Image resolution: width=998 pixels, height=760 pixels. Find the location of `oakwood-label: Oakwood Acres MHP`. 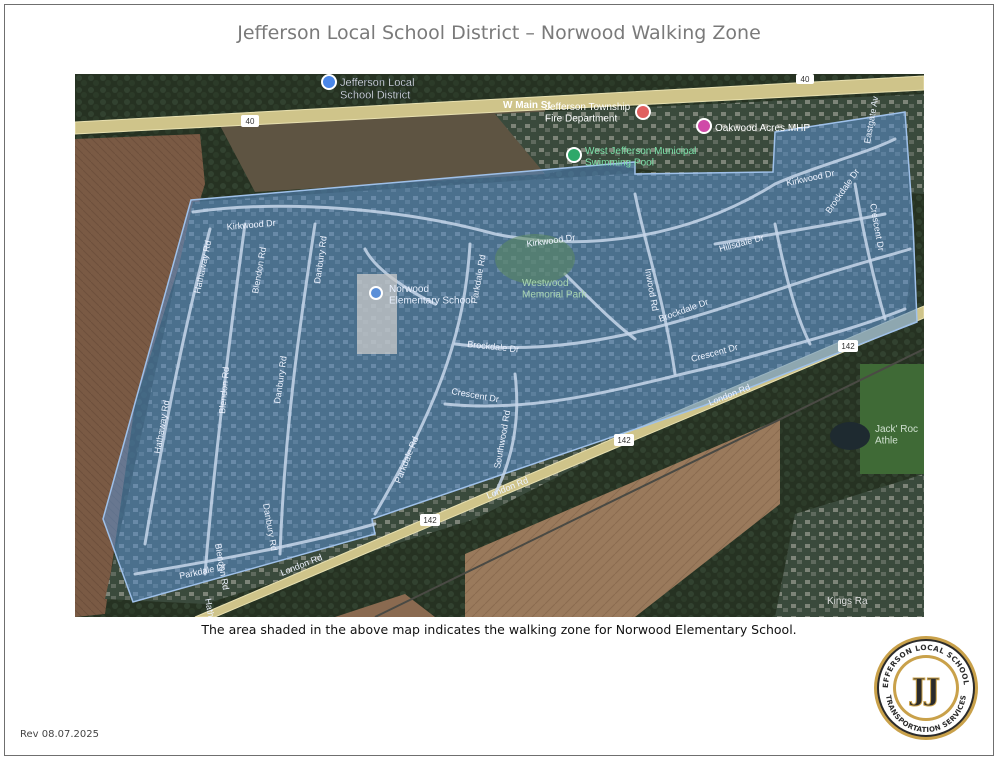

oakwood-label: Oakwood Acres MHP is located at coordinates (762, 128).